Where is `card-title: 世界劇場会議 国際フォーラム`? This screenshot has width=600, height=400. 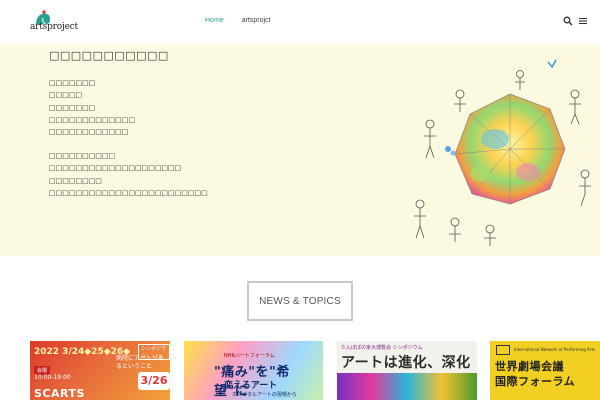 card-title: 世界劇場会議 国際フォーラム is located at coordinates (535, 374).